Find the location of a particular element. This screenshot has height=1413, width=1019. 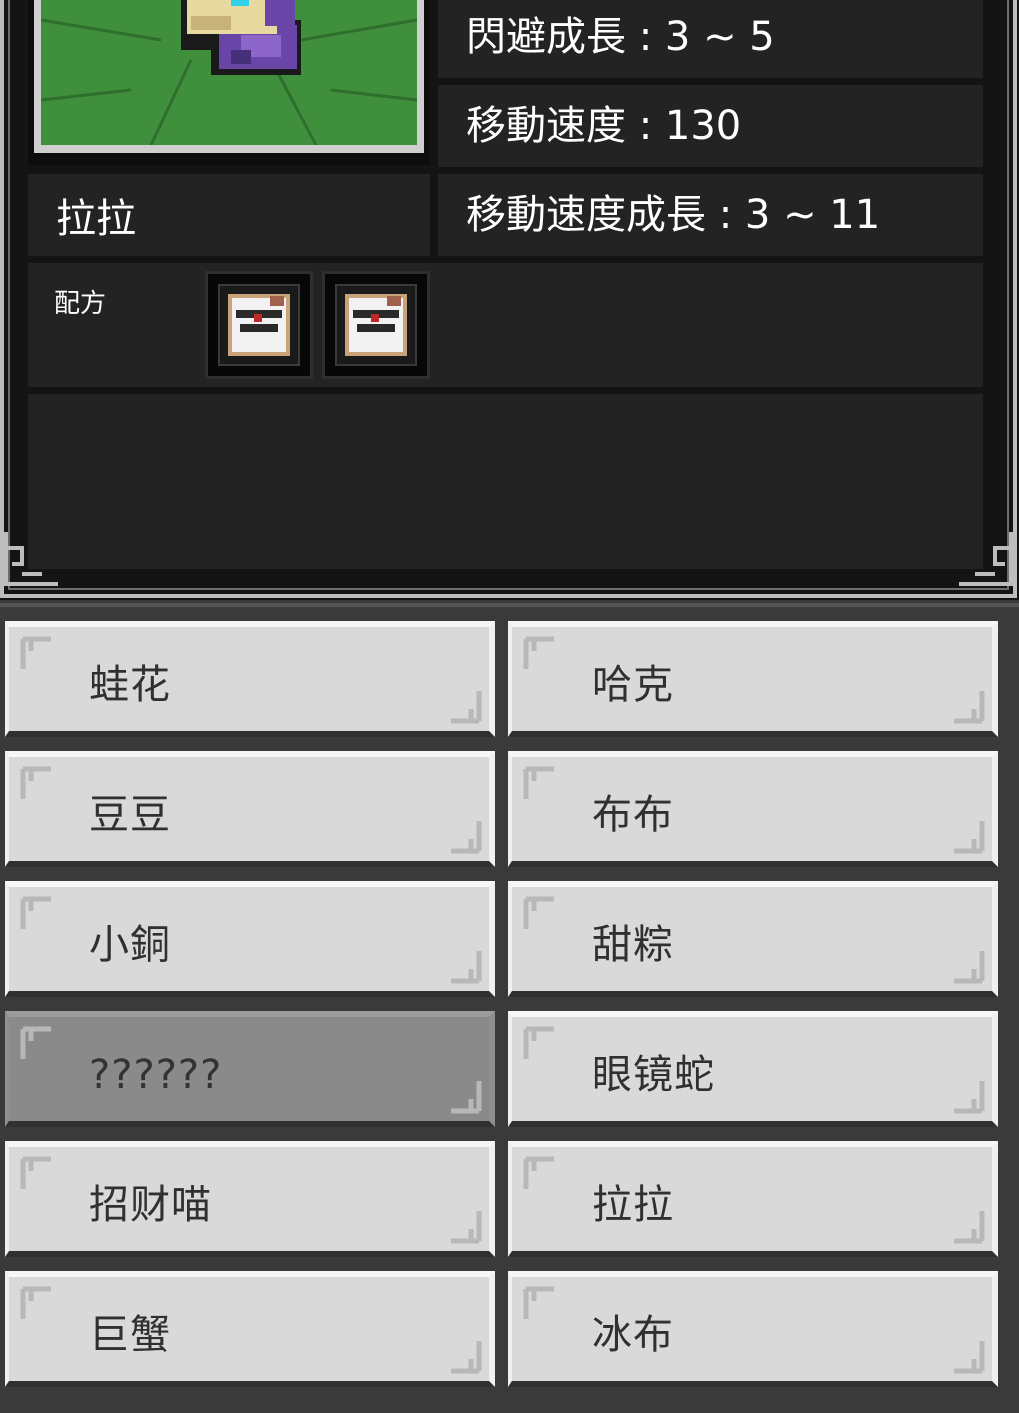

pet-list-item-label: 甜粽 is located at coordinates (633, 945).